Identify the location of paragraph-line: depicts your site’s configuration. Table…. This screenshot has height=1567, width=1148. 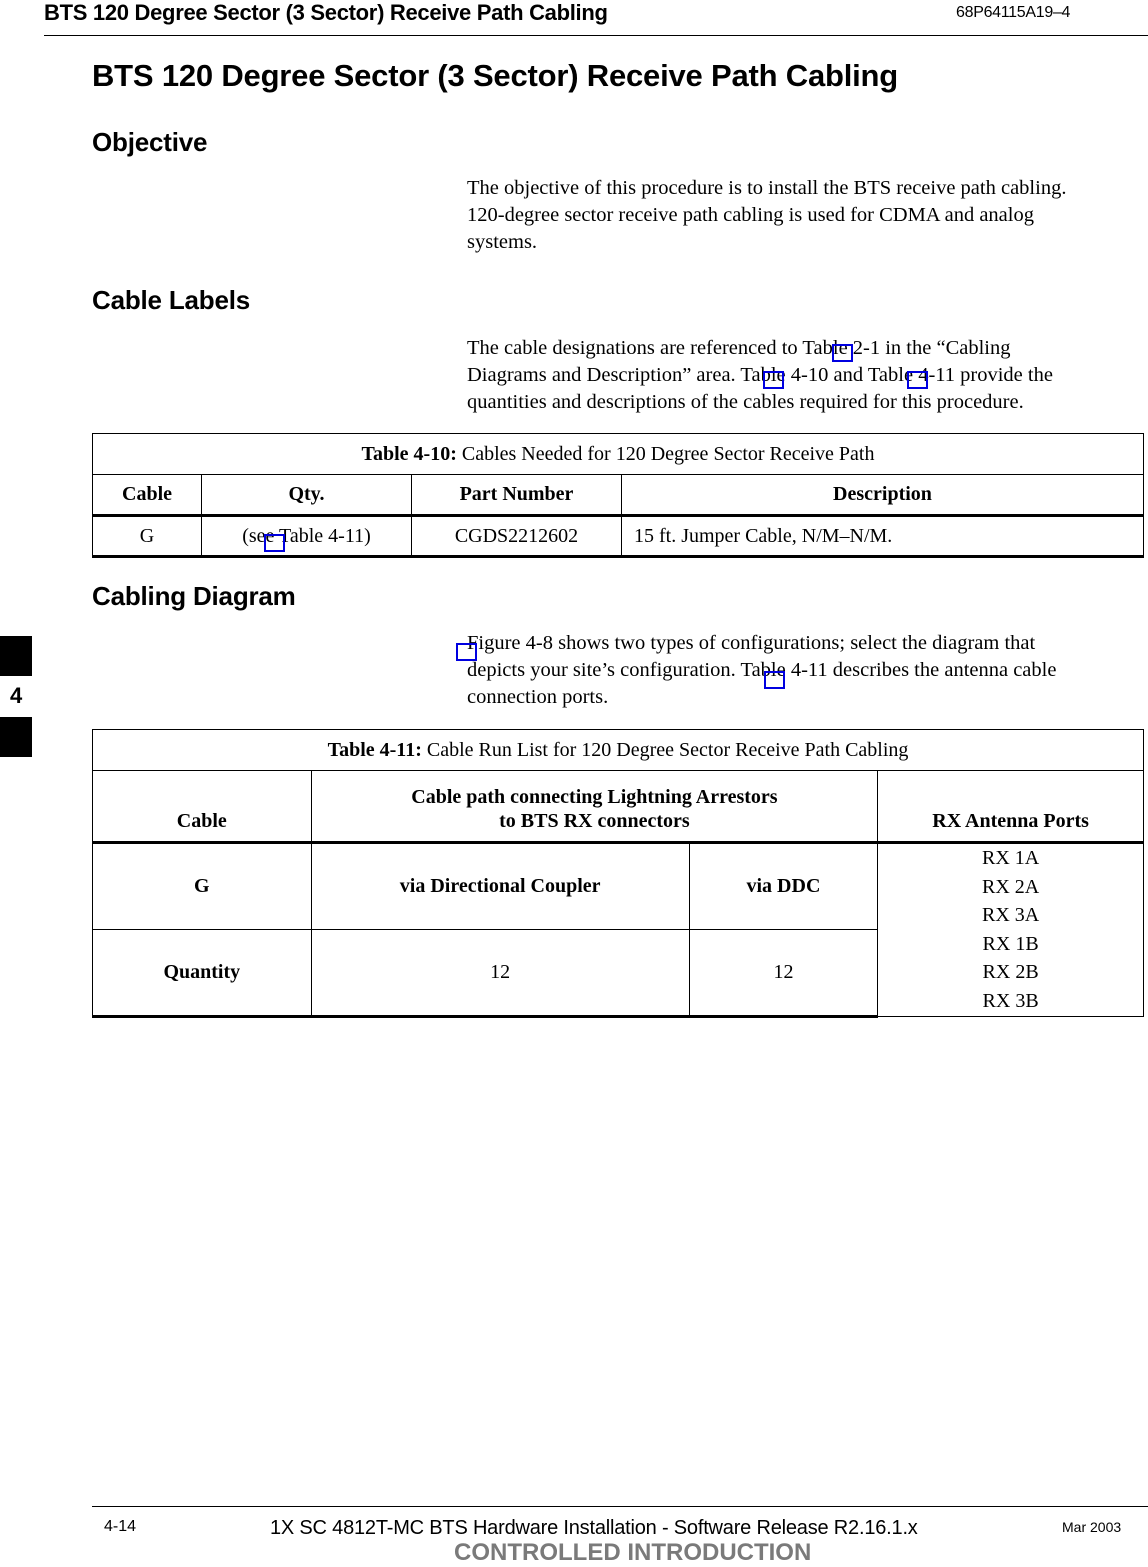
(762, 670).